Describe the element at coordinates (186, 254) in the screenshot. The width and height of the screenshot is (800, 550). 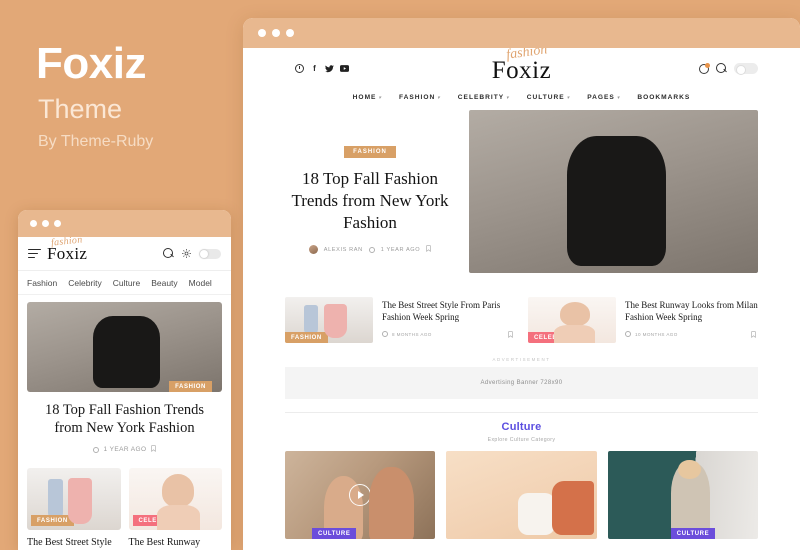
I see `settings-gear-icon` at that location.